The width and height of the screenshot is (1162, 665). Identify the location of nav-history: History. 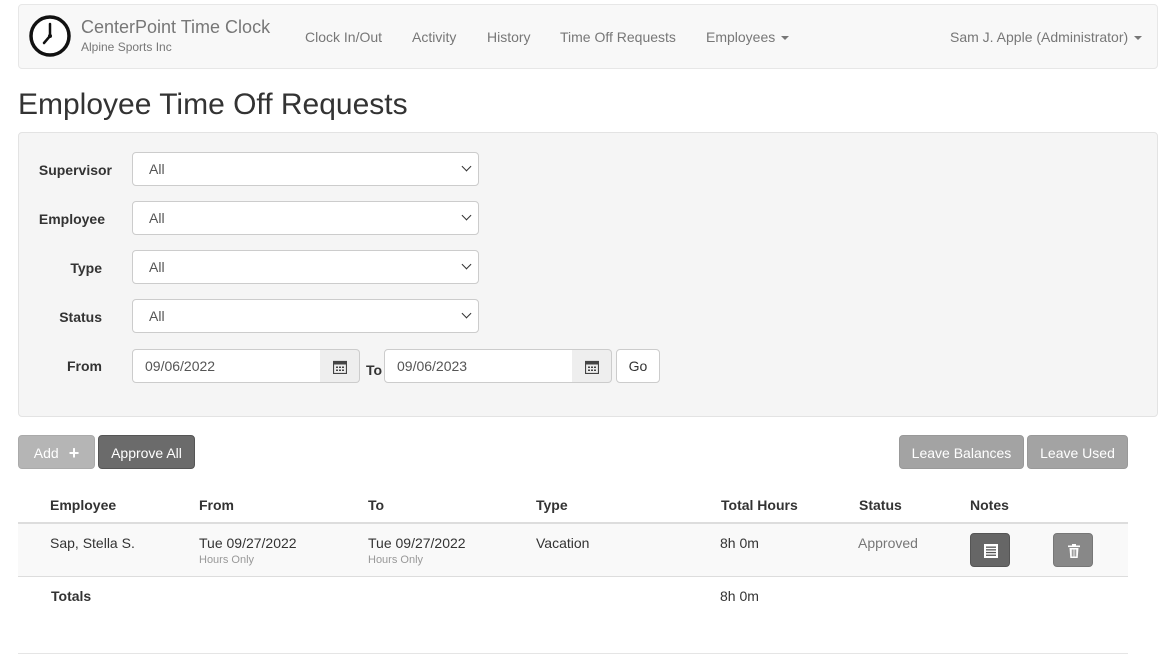
(509, 37).